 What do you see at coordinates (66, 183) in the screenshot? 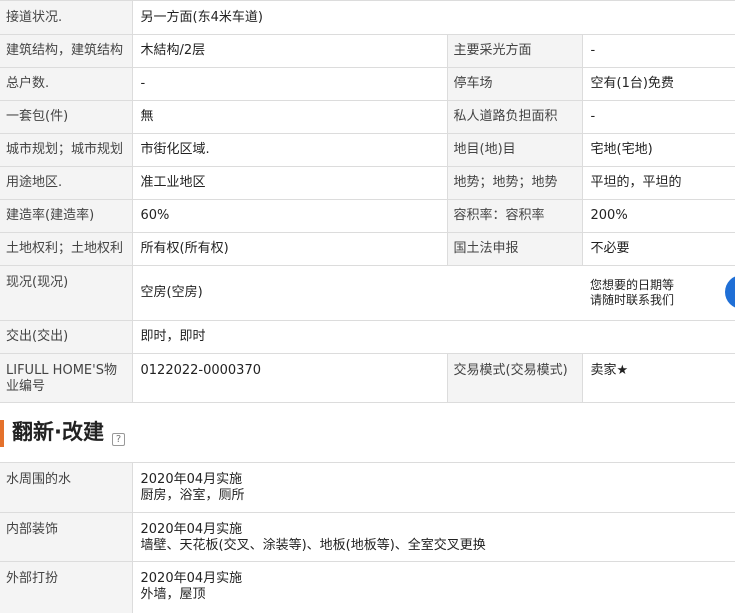
I see `row-label: 用途地区.` at bounding box center [66, 183].